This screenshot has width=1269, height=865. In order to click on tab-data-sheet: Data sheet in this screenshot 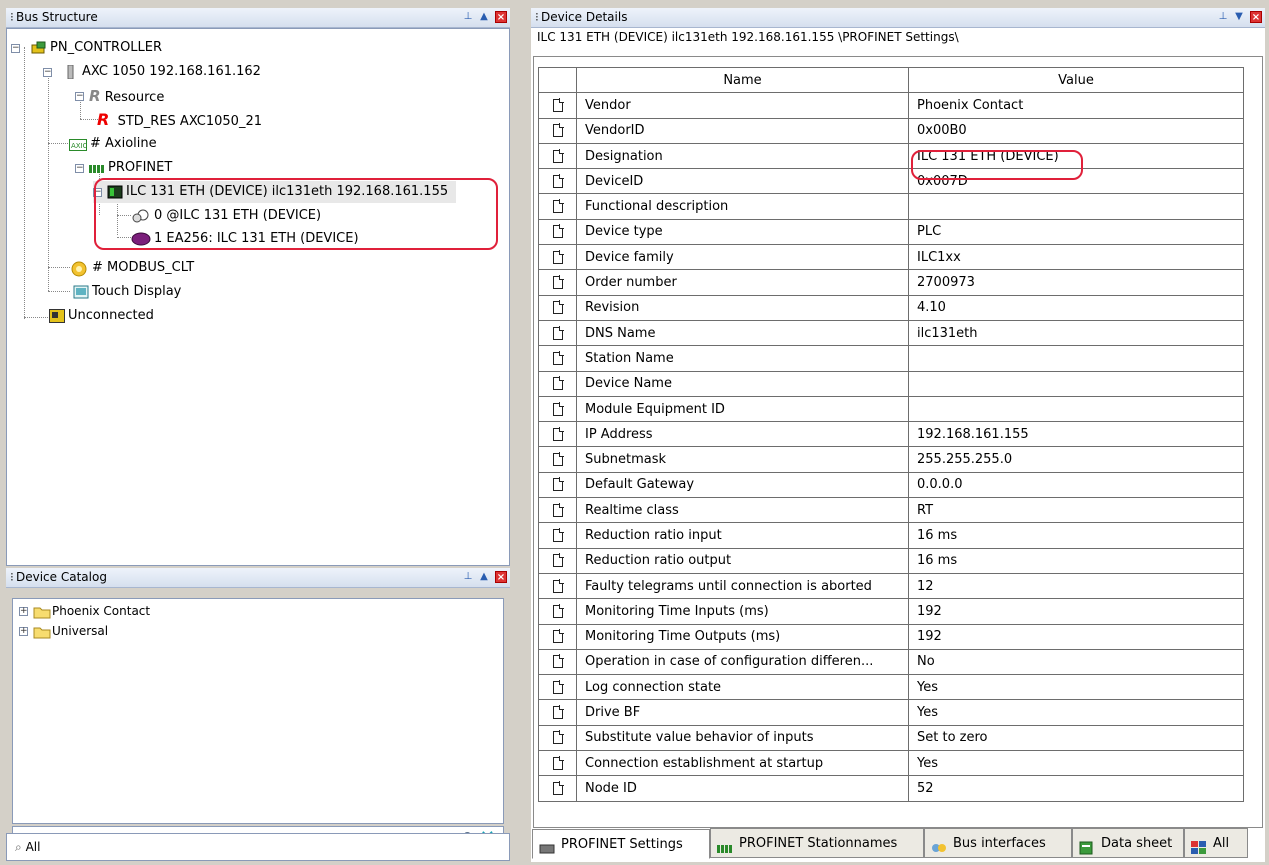, I will do `click(1128, 843)`.